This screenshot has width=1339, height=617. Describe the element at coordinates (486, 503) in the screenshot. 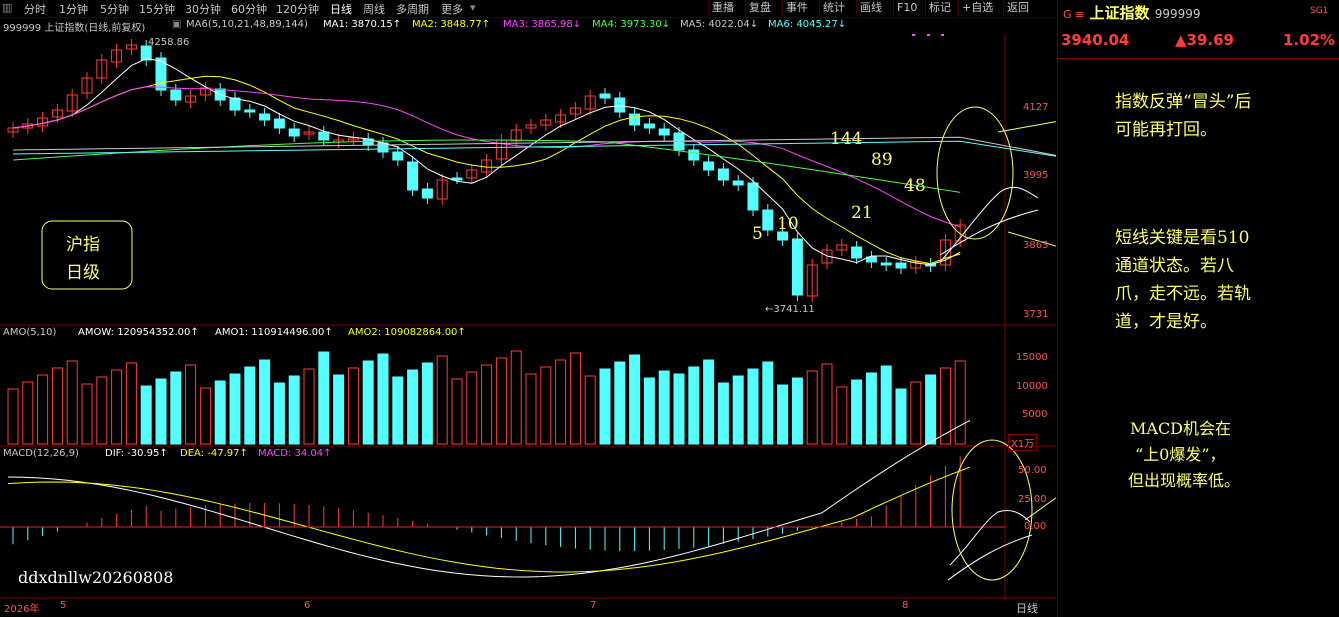

I see `macd-histogram` at that location.